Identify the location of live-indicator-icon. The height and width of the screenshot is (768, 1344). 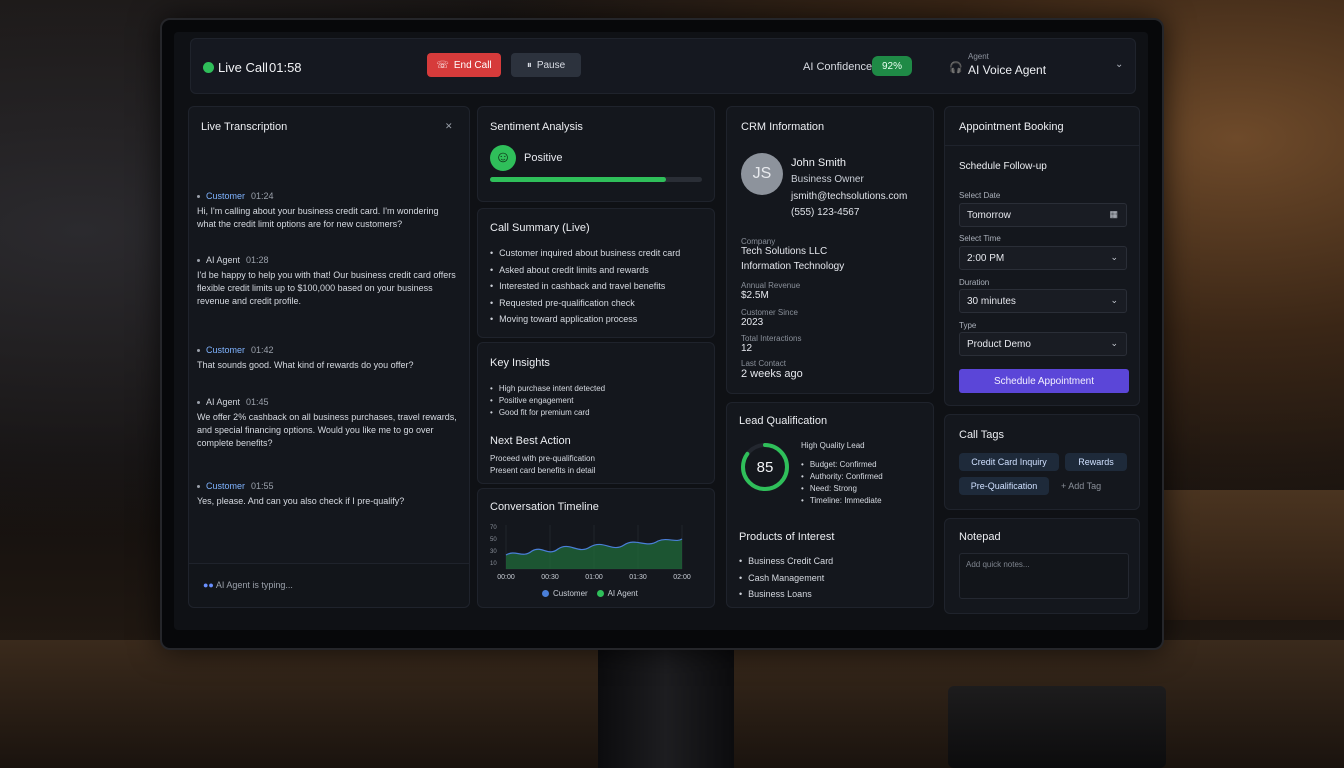
(208, 67).